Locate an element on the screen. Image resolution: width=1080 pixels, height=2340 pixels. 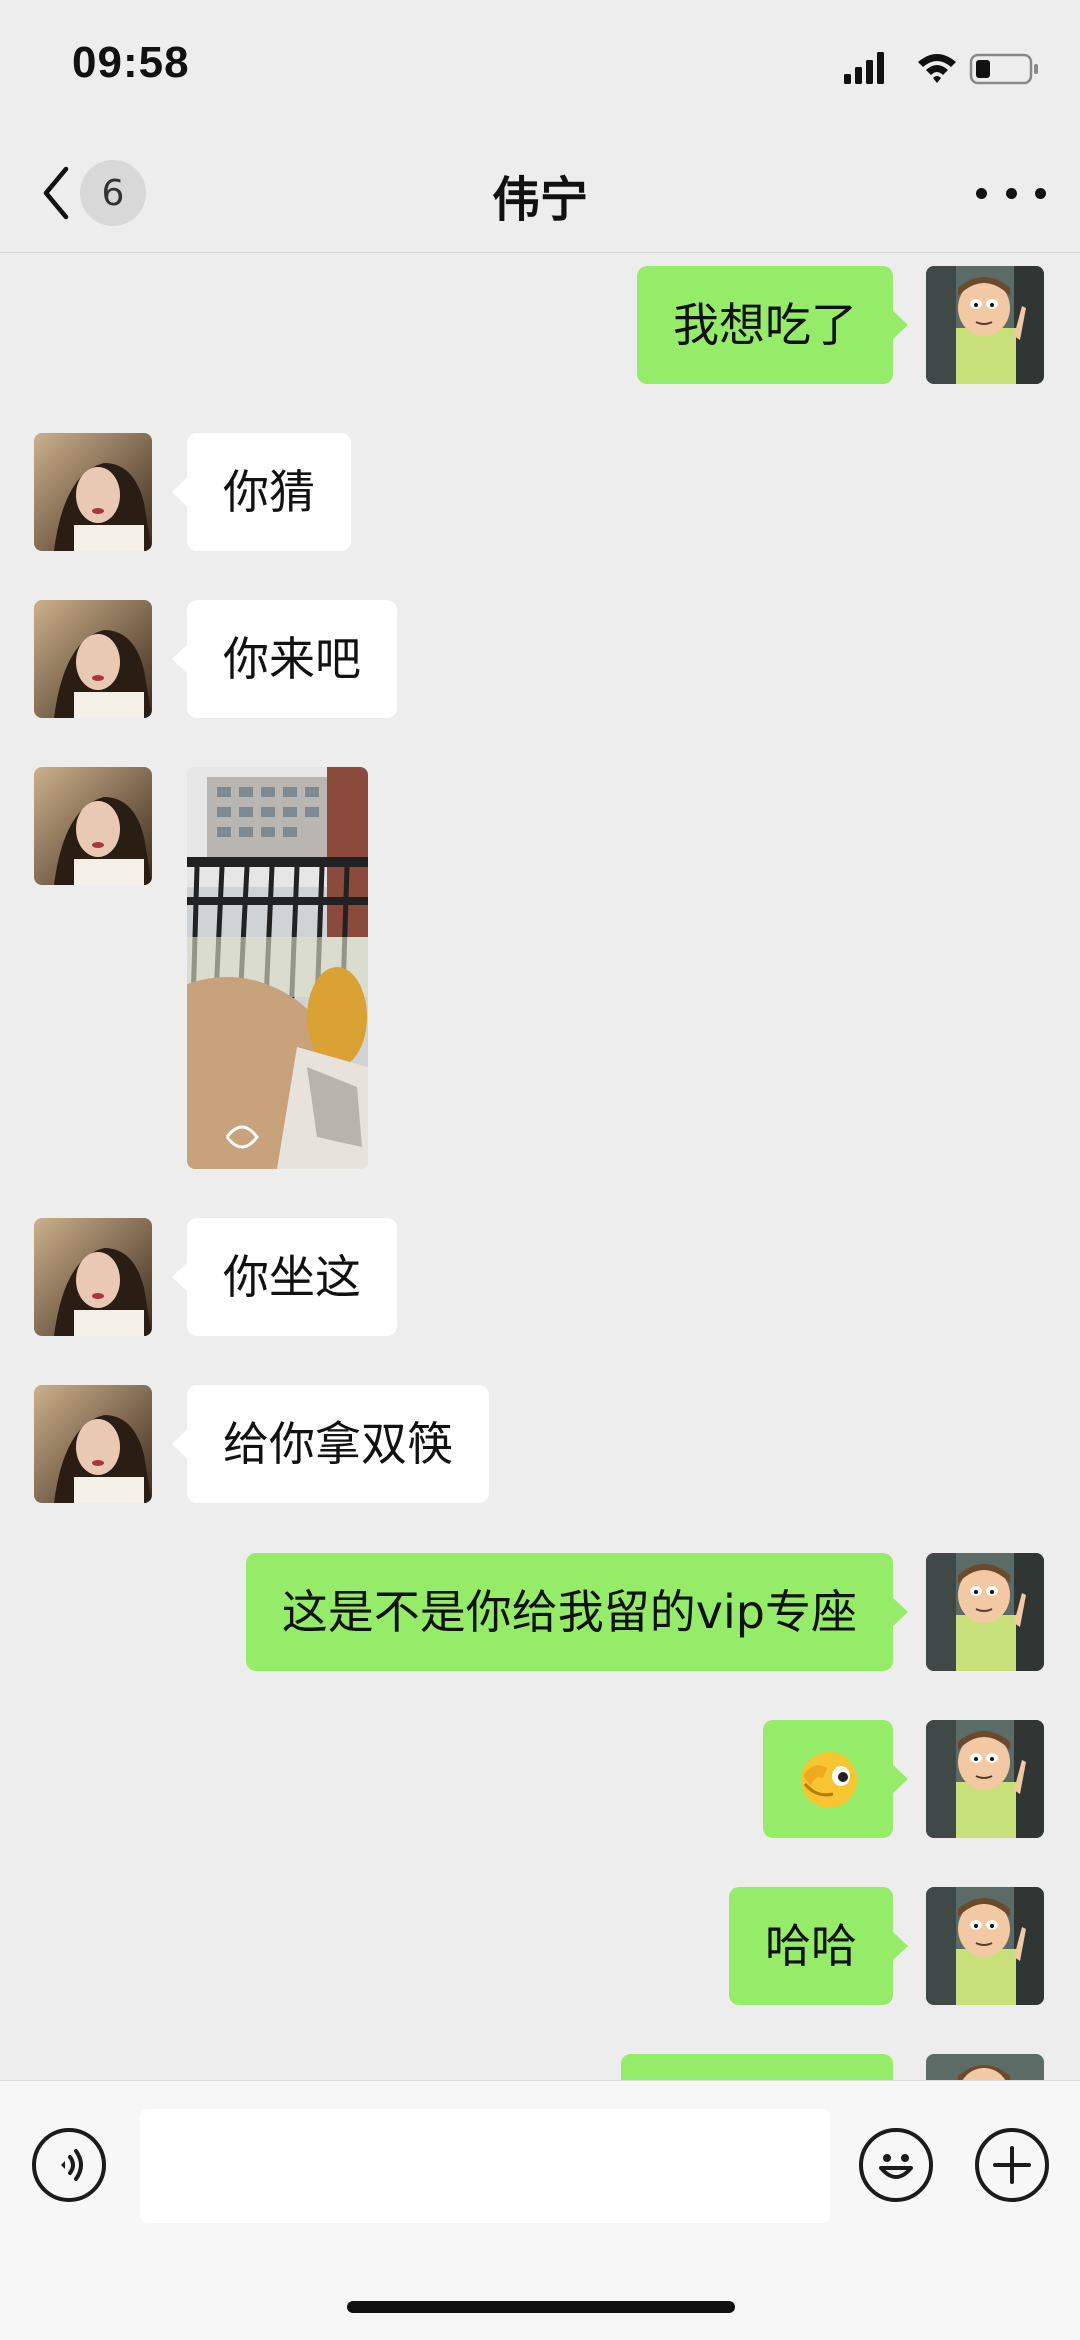
plus-icon is located at coordinates (1012, 2165).